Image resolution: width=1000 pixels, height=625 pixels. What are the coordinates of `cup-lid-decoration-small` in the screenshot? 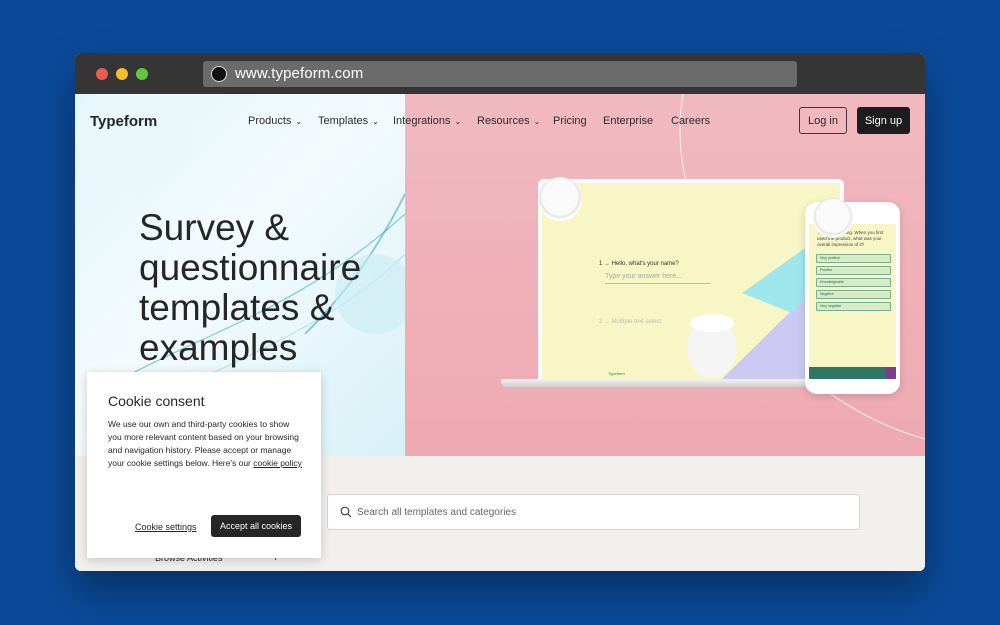 It's located at (833, 218).